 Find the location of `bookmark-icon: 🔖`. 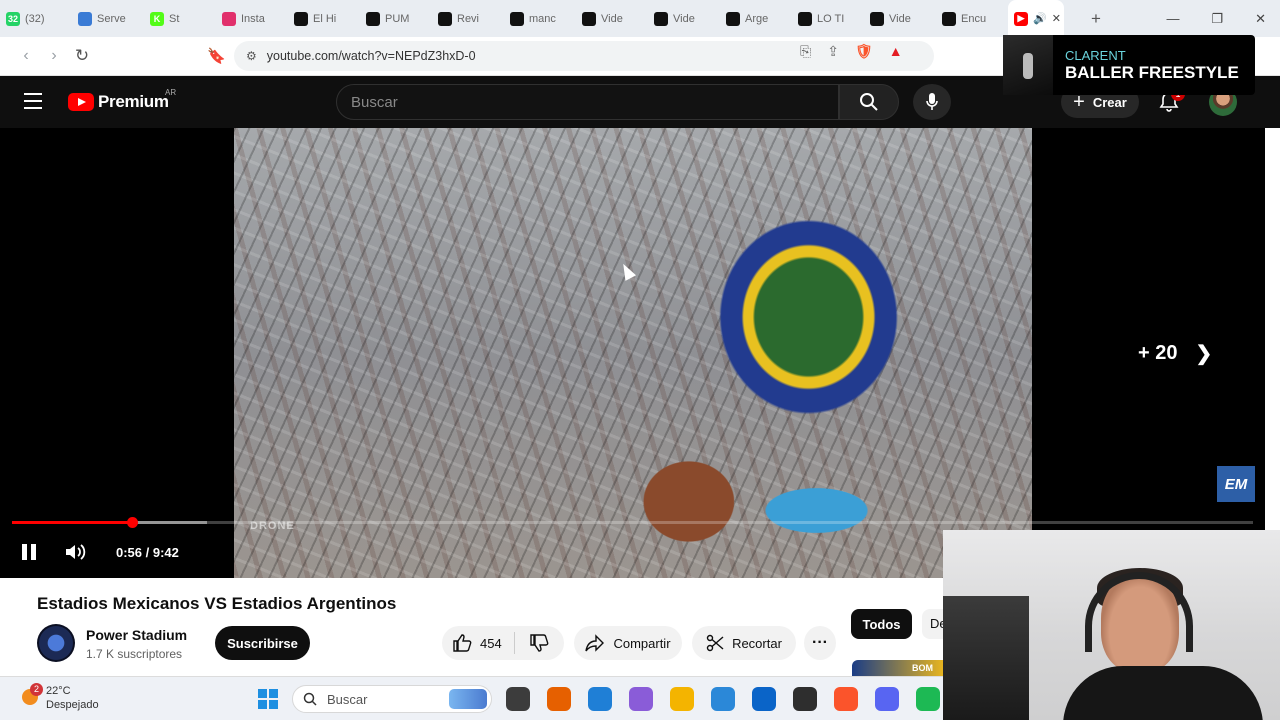

bookmark-icon: 🔖 is located at coordinates (216, 56).